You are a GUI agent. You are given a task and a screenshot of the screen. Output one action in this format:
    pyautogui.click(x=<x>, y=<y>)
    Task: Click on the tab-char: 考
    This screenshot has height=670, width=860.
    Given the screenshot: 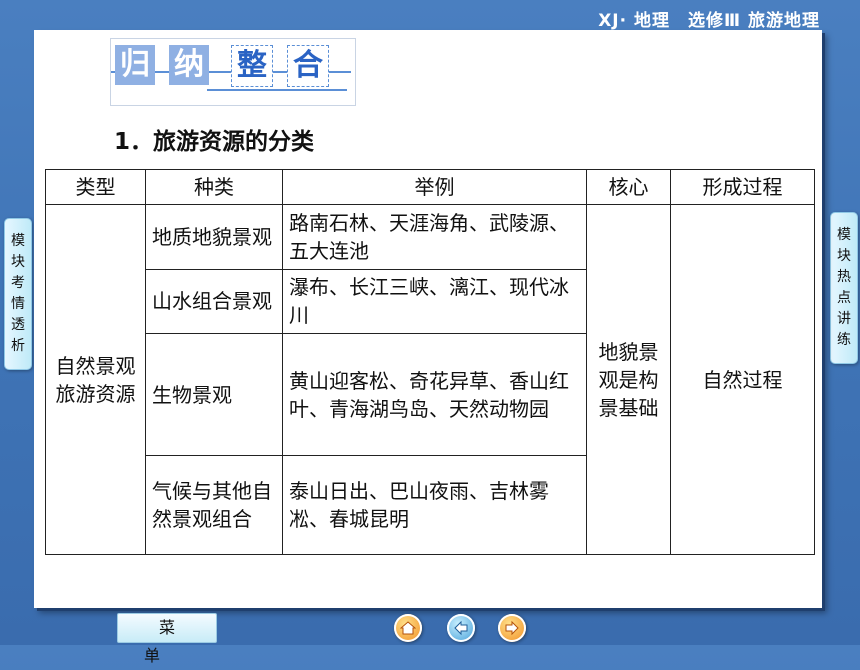 What is the action you would take?
    pyautogui.click(x=18, y=283)
    